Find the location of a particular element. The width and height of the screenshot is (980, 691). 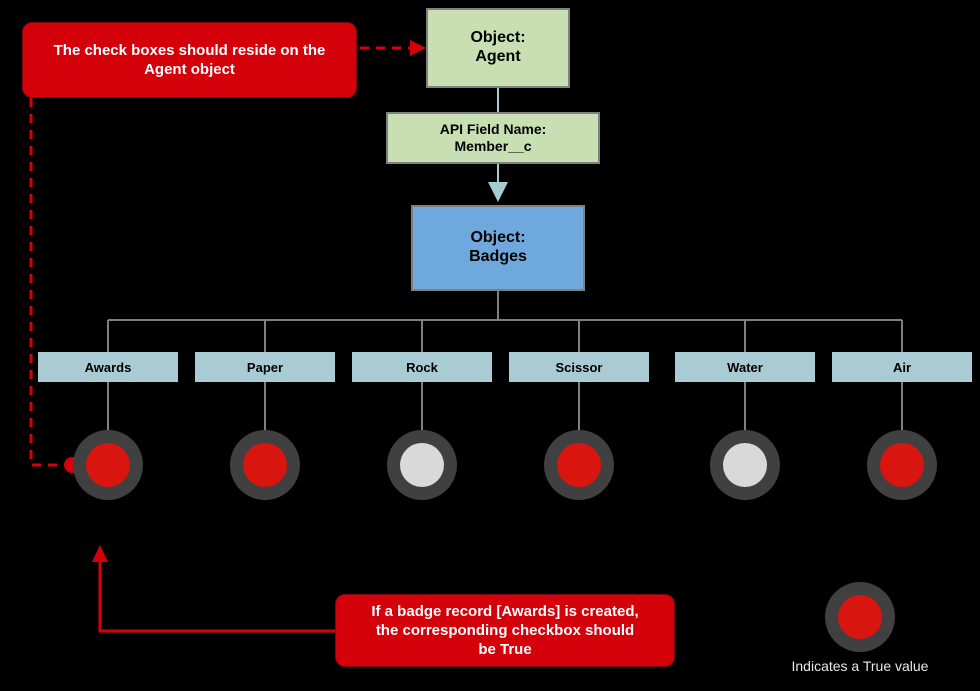

legend: Indicates a True value is located at coordinates (860, 628).